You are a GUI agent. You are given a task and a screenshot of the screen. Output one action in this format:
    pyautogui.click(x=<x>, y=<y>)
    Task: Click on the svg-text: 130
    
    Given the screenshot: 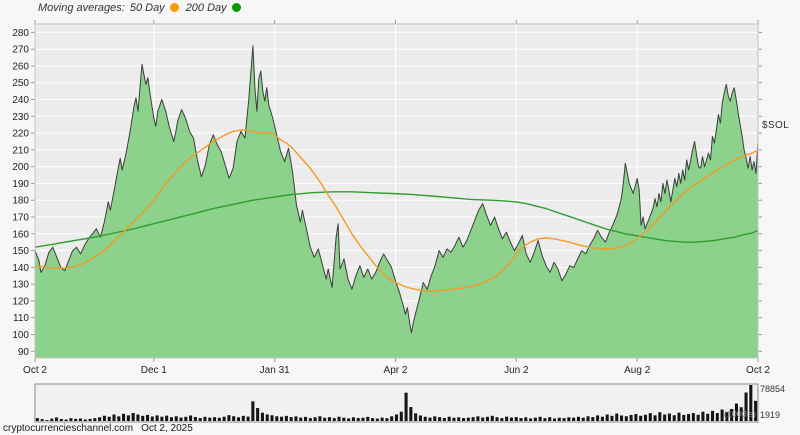 What is the action you would take?
    pyautogui.click(x=20, y=285)
    